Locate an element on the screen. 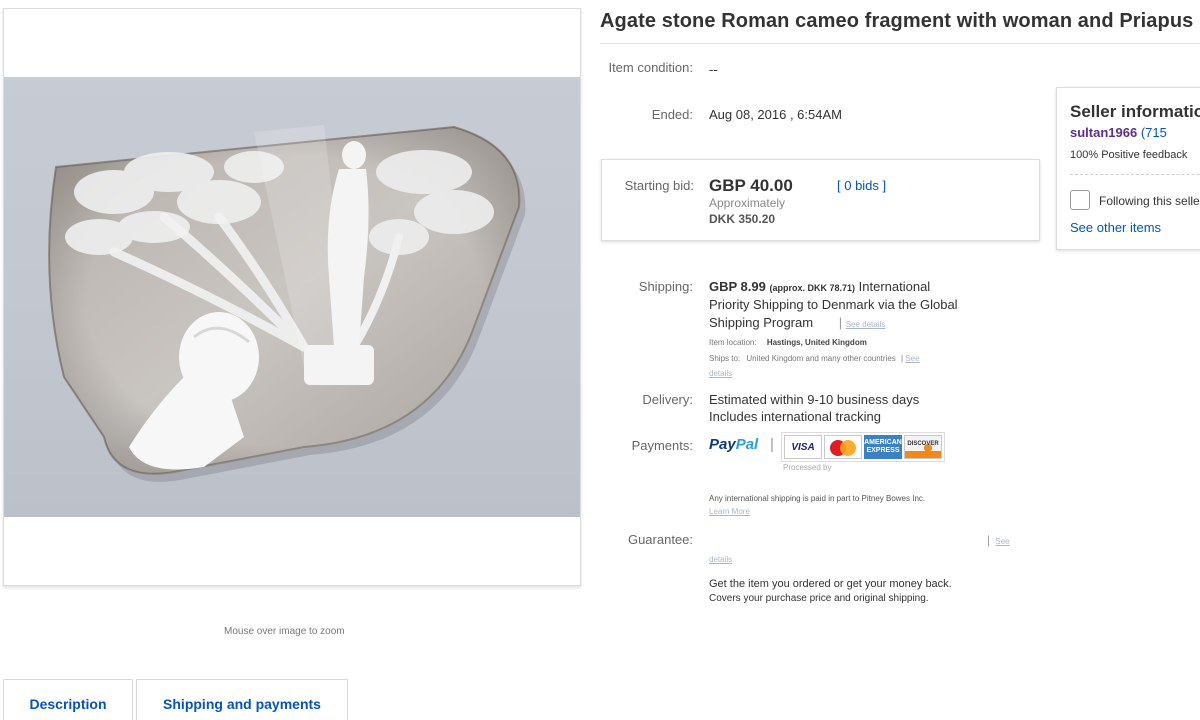 The width and height of the screenshot is (1200, 720). shipping-price: GBP 8.99 is located at coordinates (737, 286).